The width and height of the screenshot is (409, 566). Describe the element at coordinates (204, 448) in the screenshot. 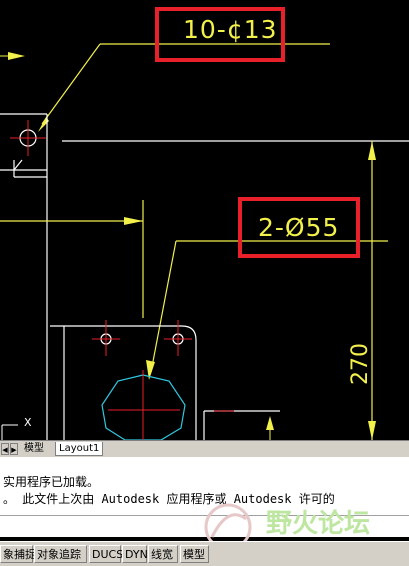

I see `layout-tab-bar: ◀ ▶ 模型 Layout1` at that location.